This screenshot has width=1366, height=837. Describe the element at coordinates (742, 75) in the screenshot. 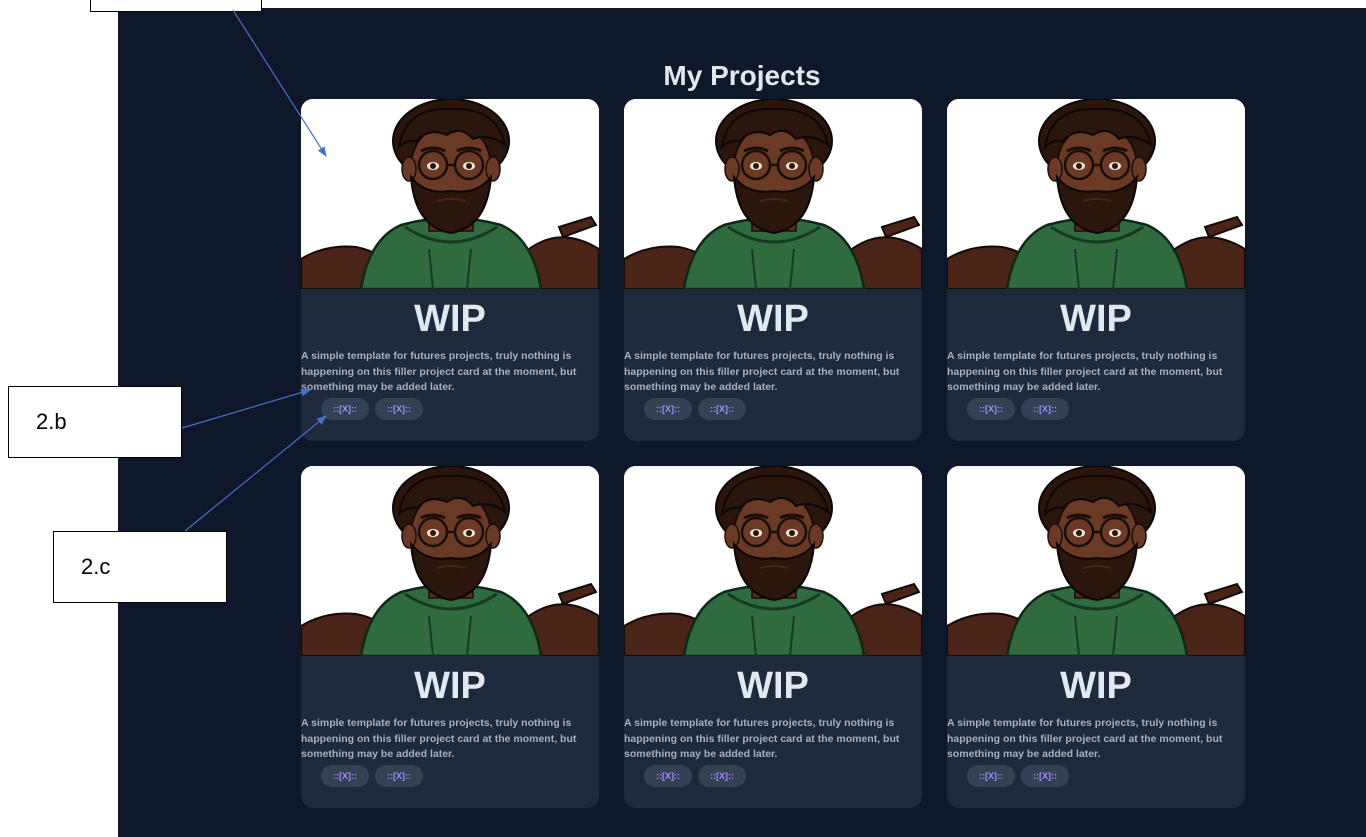

I see `page-title: My Projects` at that location.